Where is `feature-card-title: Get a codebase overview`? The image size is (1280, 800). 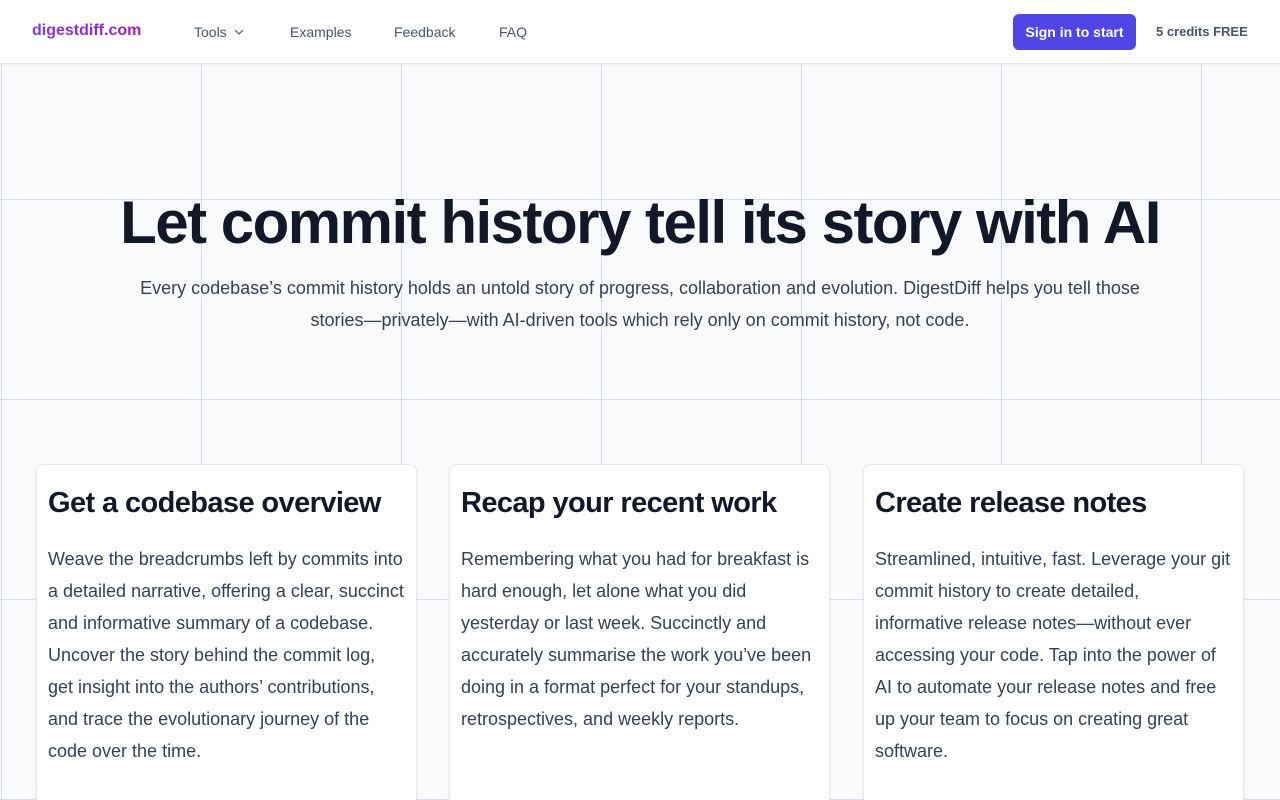 feature-card-title: Get a codebase overview is located at coordinates (214, 503).